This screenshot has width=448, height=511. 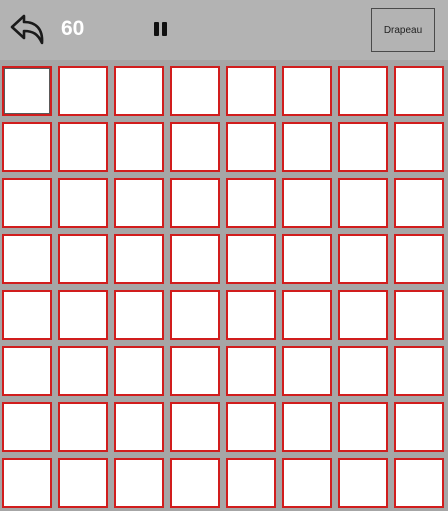 What do you see at coordinates (83, 259) in the screenshot?
I see `board-cell-r4-c2` at bounding box center [83, 259].